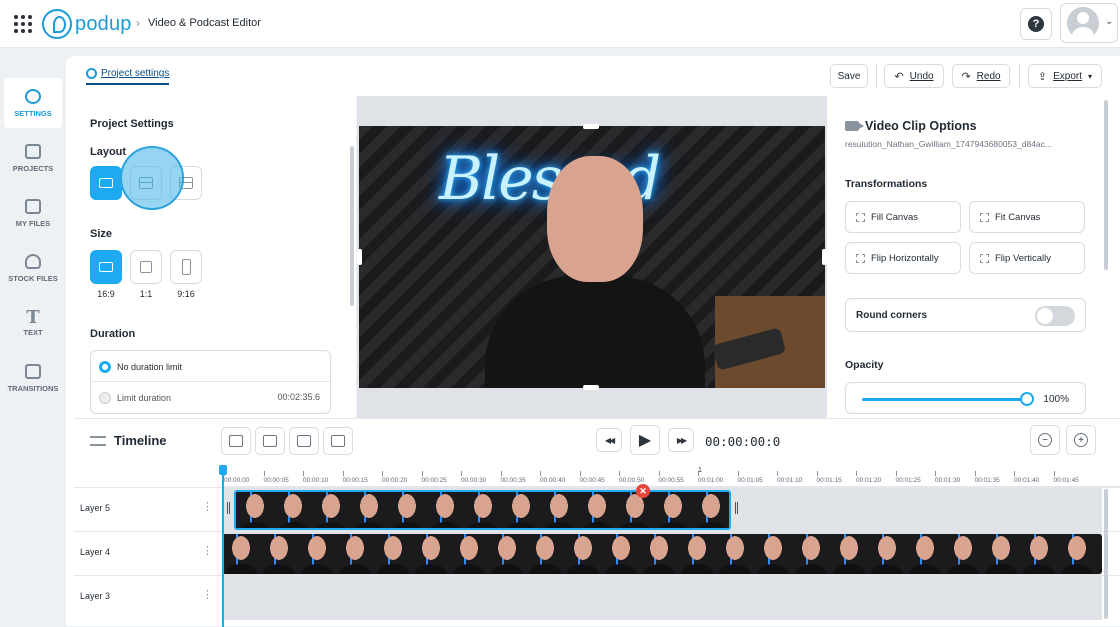 The width and height of the screenshot is (1120, 627). I want to click on fast-forward-icon: ▶▶, so click(681, 440).